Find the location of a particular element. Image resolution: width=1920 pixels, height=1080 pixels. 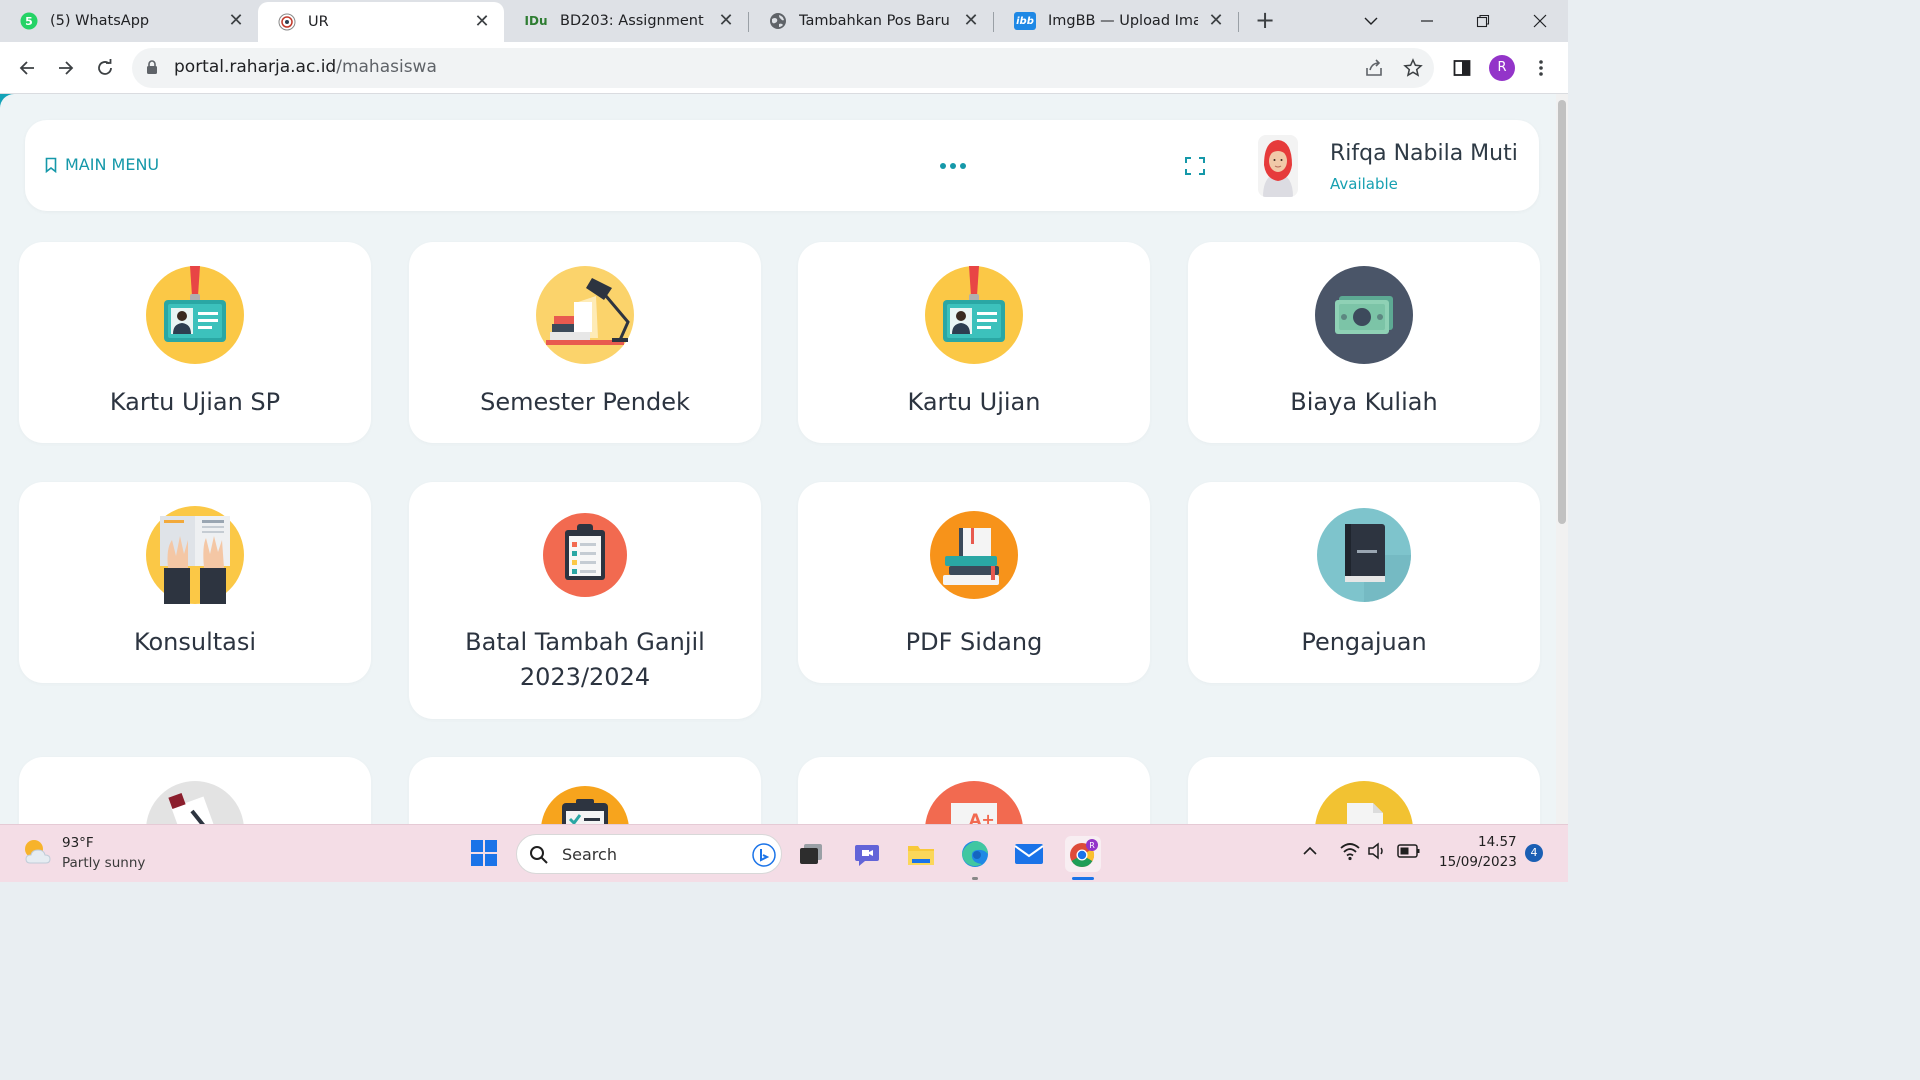

page-scrollbar is located at coordinates (1562, 459).